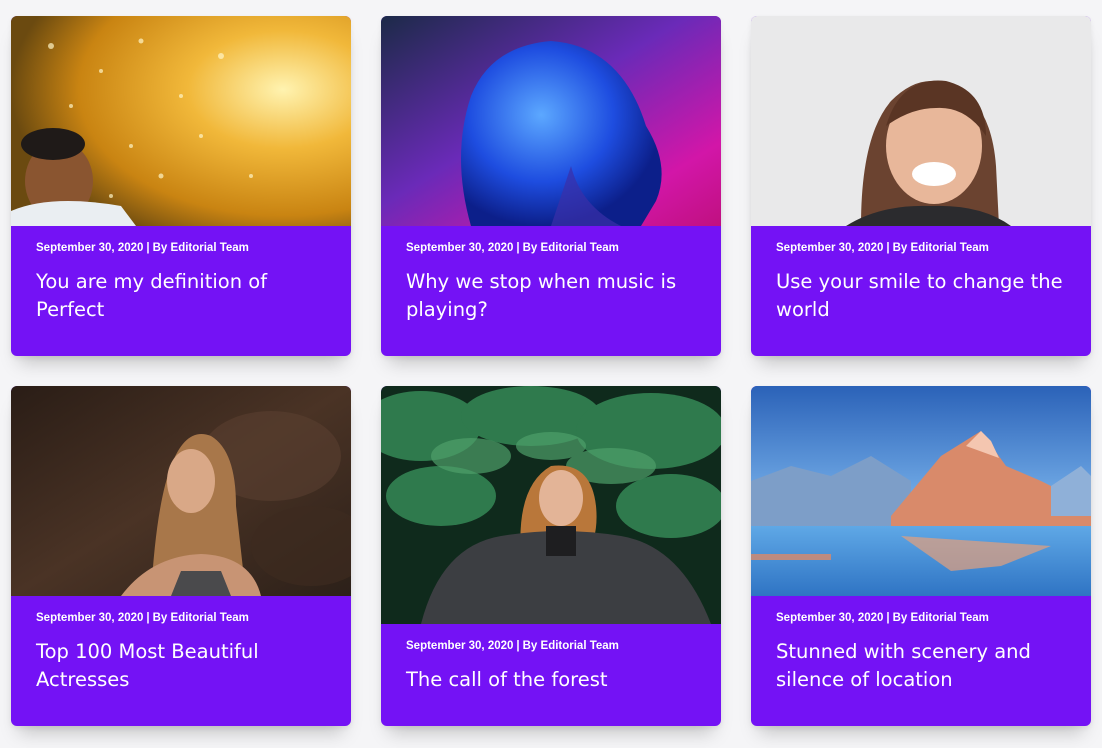  I want to click on boy-in-water-photo, so click(181, 121).